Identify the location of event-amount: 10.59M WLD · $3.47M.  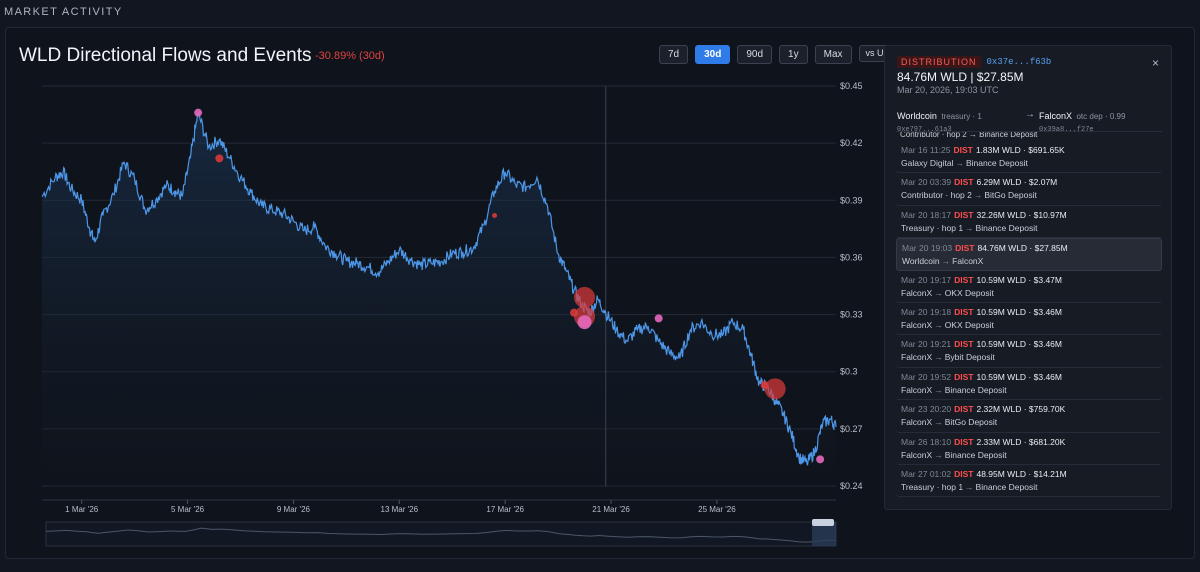
(1019, 279).